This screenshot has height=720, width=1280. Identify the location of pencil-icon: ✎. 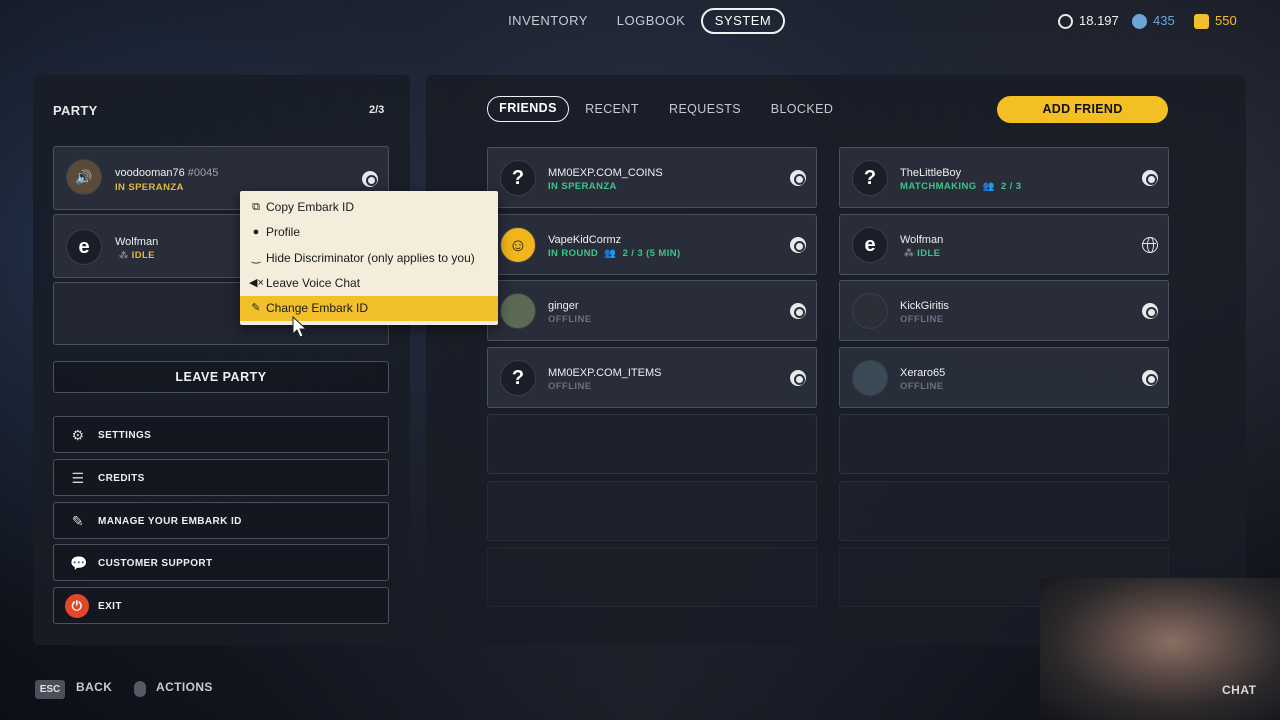
(256, 308).